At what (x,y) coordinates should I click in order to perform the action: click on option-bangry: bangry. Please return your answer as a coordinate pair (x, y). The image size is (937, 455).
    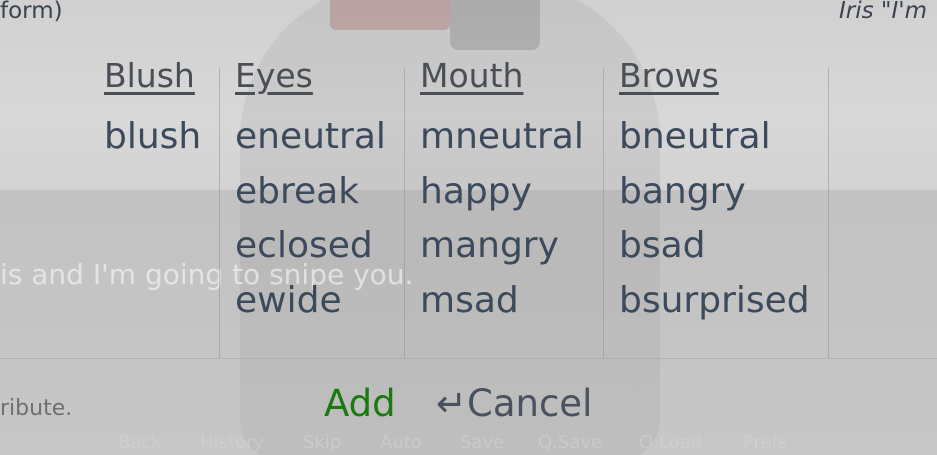
    Looking at the image, I should click on (714, 192).